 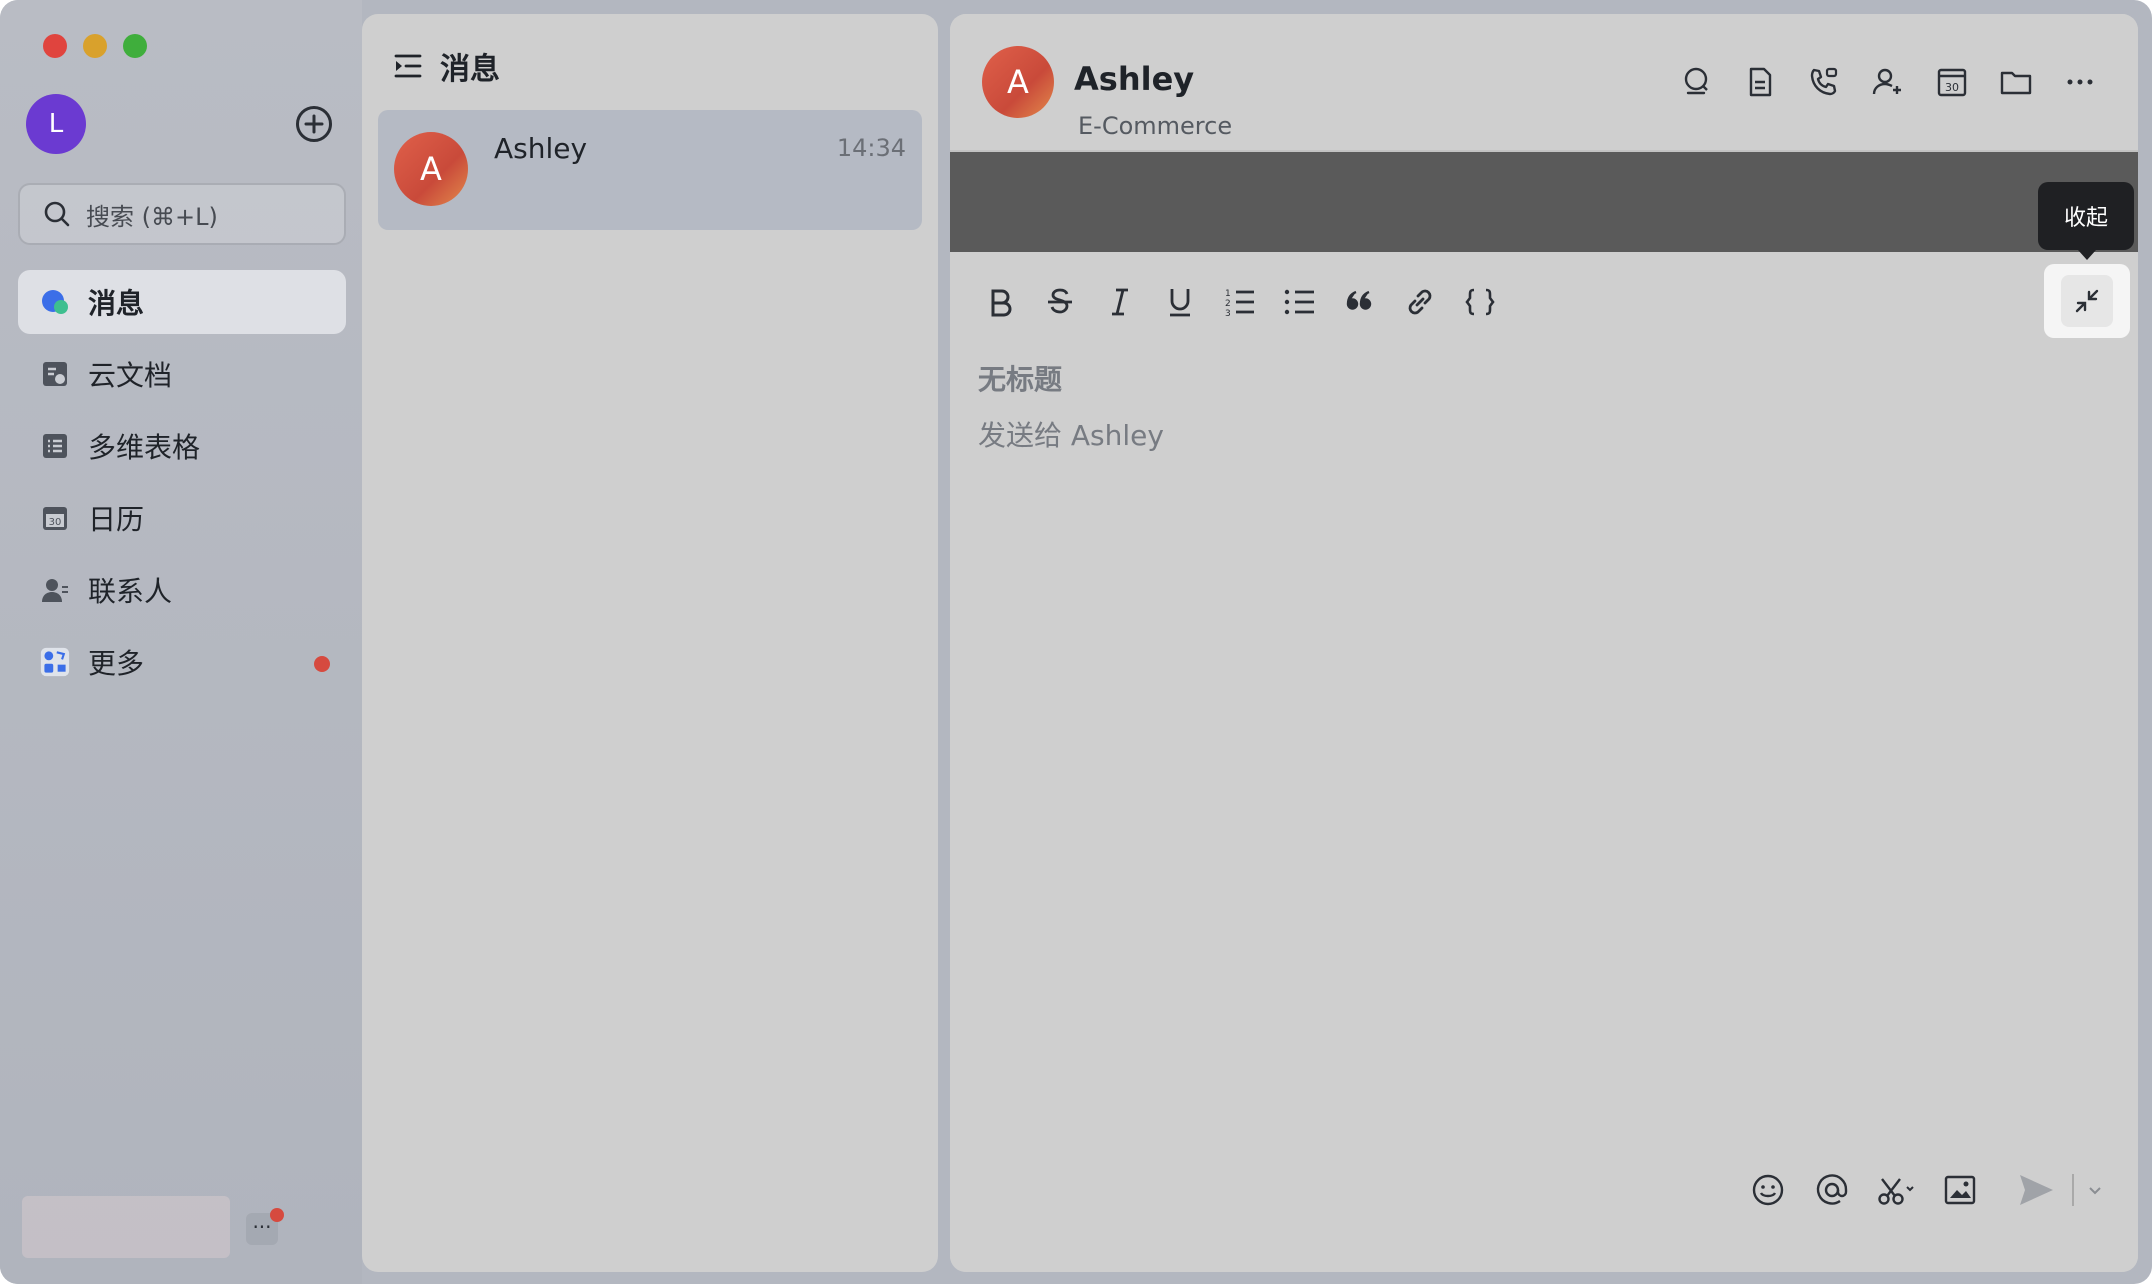 I want to click on create-button, so click(x=314, y=124).